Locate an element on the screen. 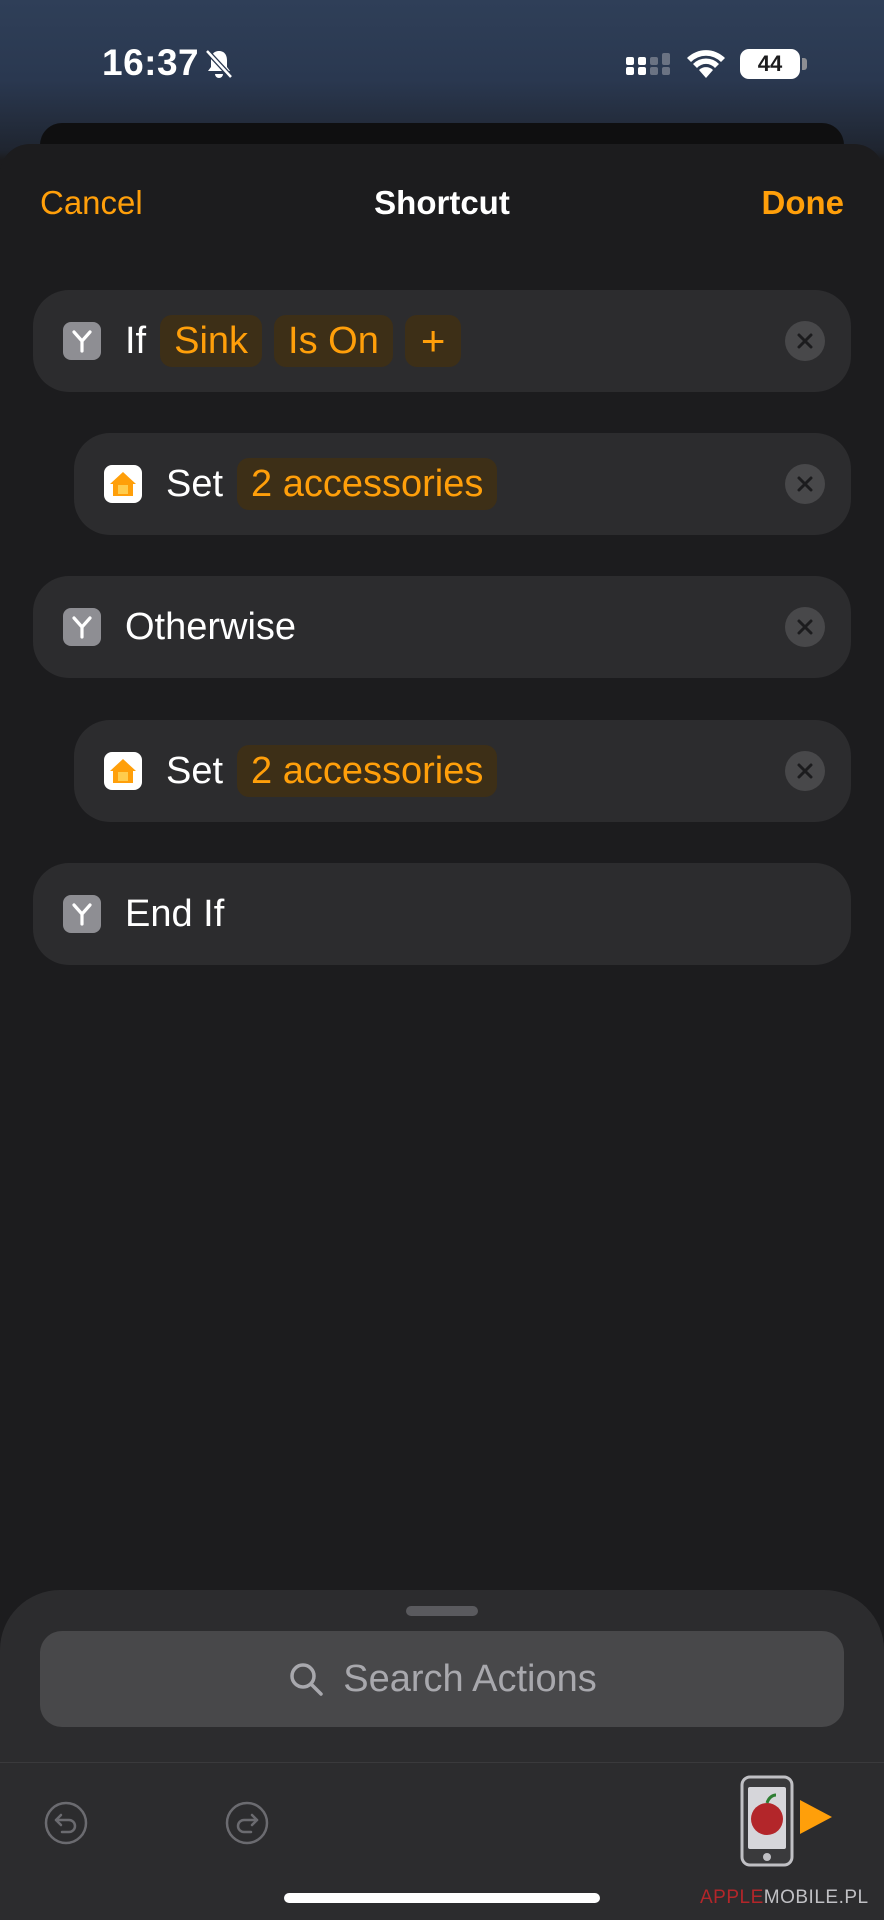 This screenshot has width=884, height=1920. action-set-2: Set 2 accessories is located at coordinates (462, 771).